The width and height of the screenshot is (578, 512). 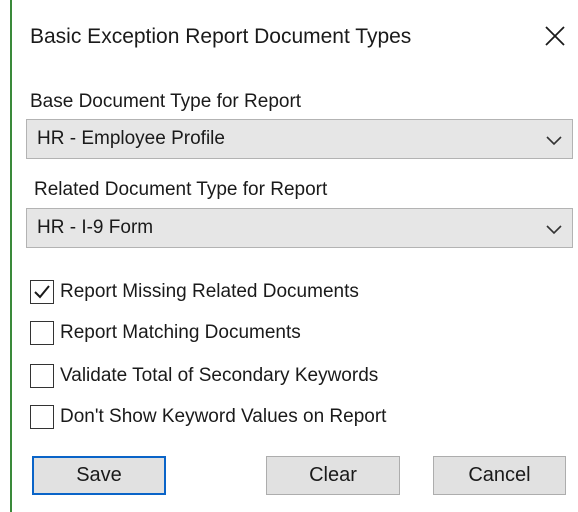 What do you see at coordinates (181, 189) in the screenshot?
I see `related-doc-label: Related Document Type for Report` at bounding box center [181, 189].